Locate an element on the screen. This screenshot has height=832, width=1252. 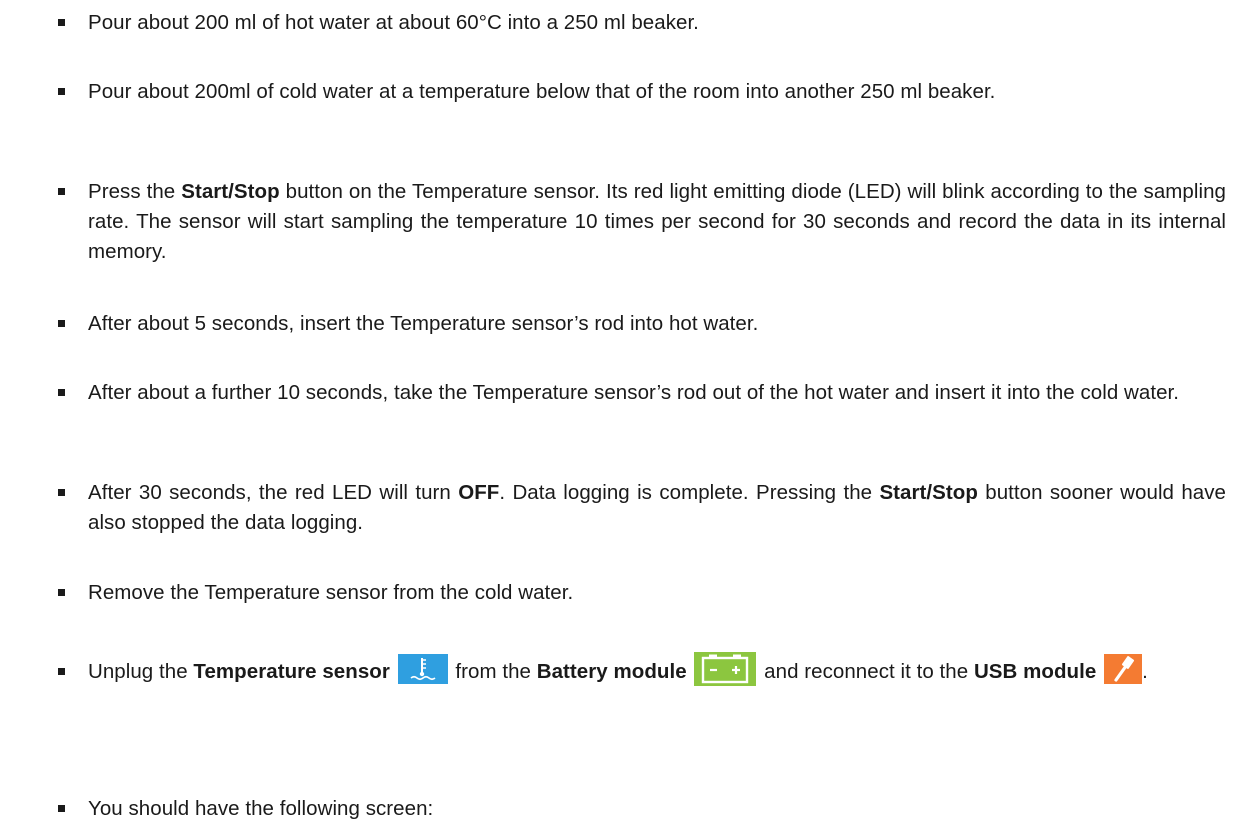
off-label: OFF is located at coordinates (479, 492).